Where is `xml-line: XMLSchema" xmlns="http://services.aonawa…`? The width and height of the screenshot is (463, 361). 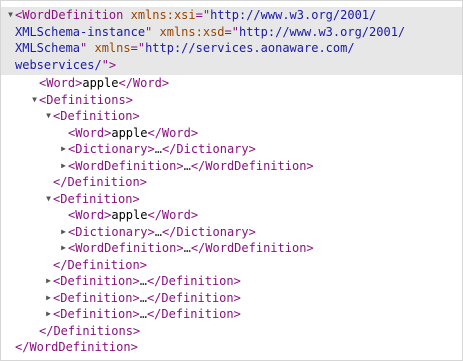
xml-line: XMLSchema" xmlns="http://services.aonawa… is located at coordinates (229, 48).